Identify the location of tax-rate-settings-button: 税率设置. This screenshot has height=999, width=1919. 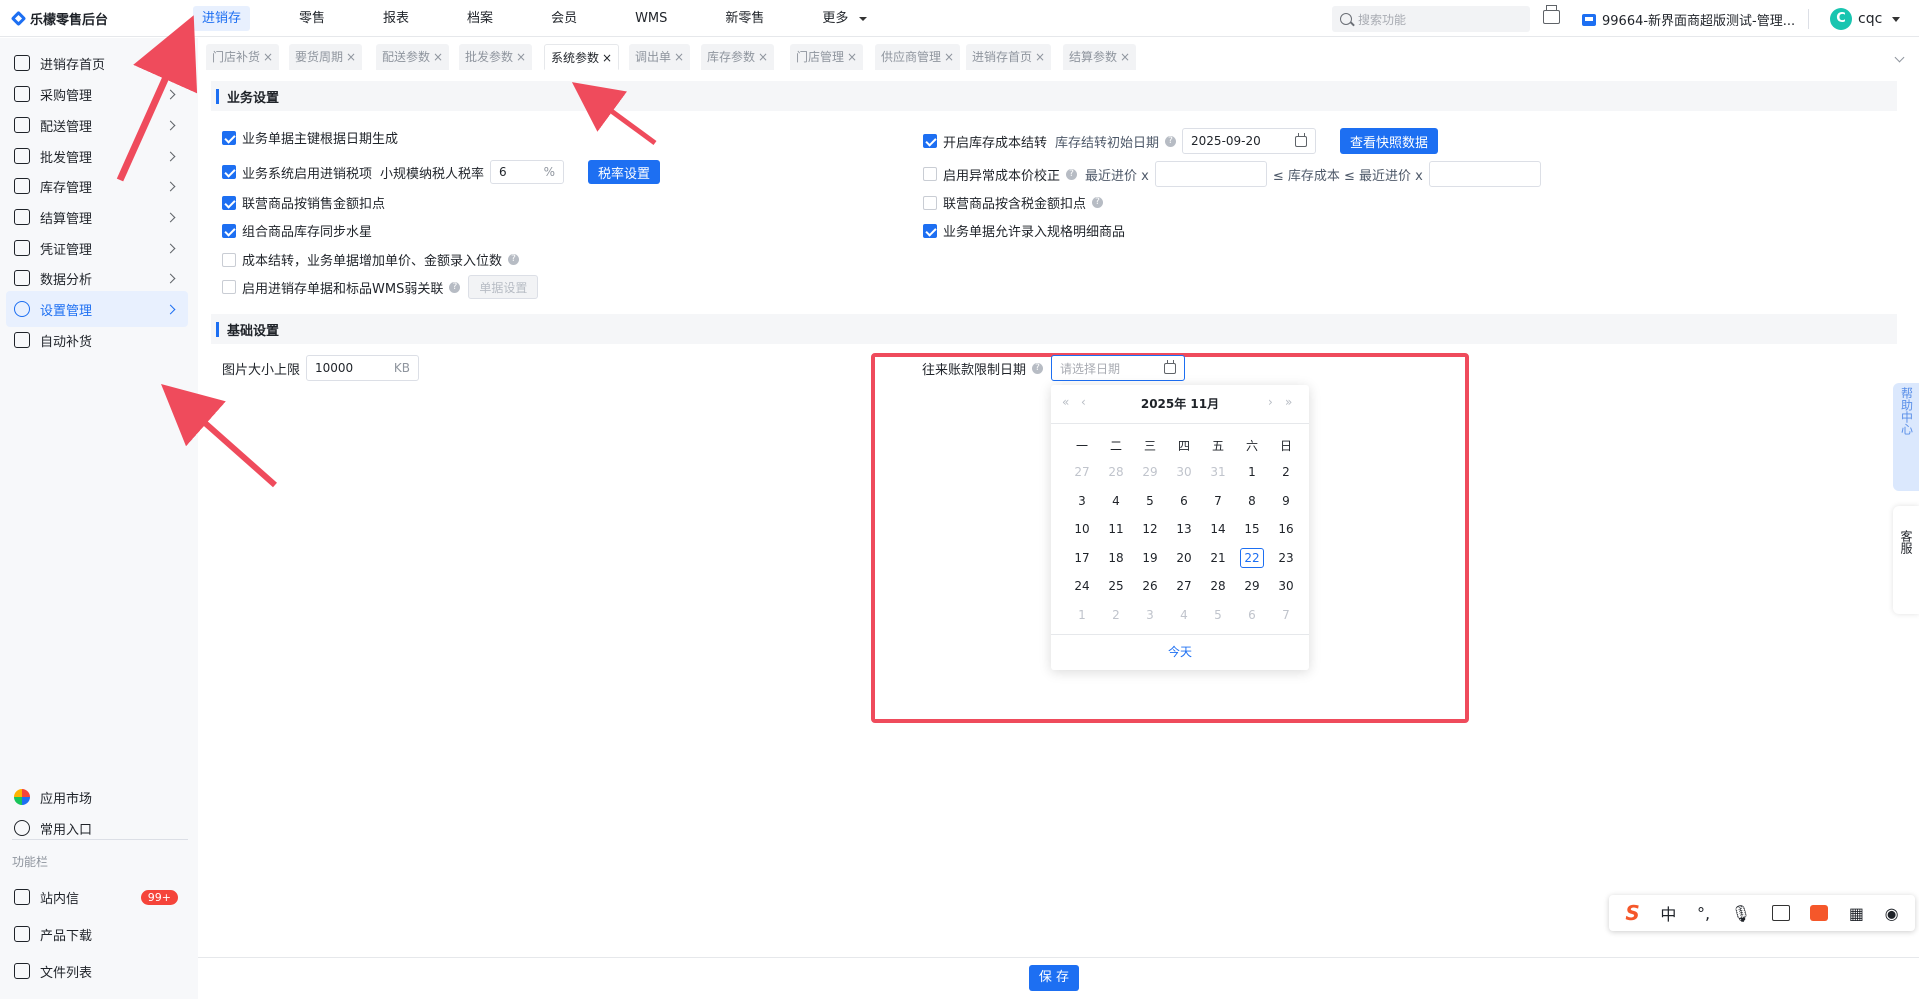
(624, 172).